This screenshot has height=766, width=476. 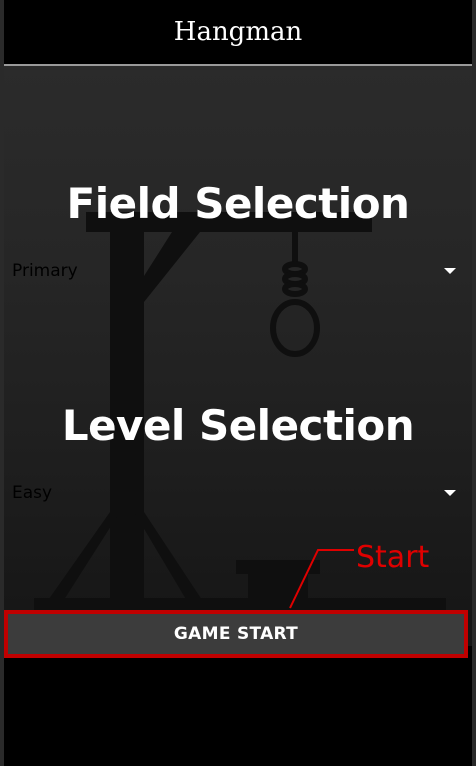 I want to click on annotation-pointer-line, so click(x=321, y=579).